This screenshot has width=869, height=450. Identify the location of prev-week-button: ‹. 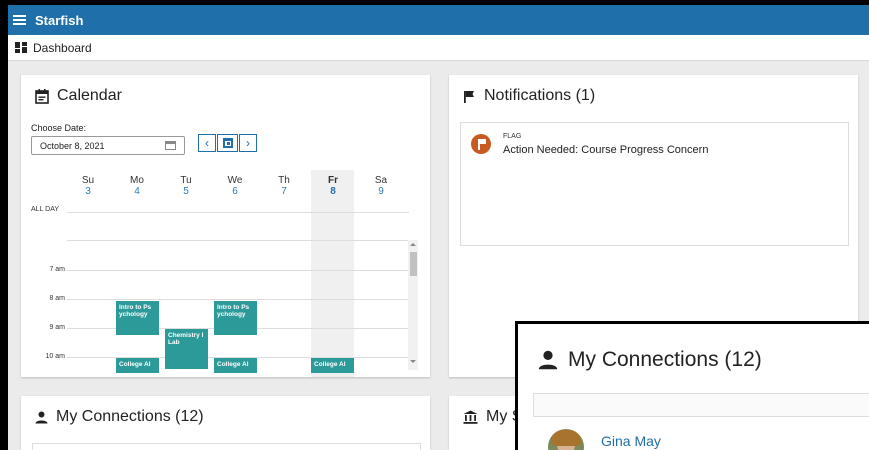
(207, 143).